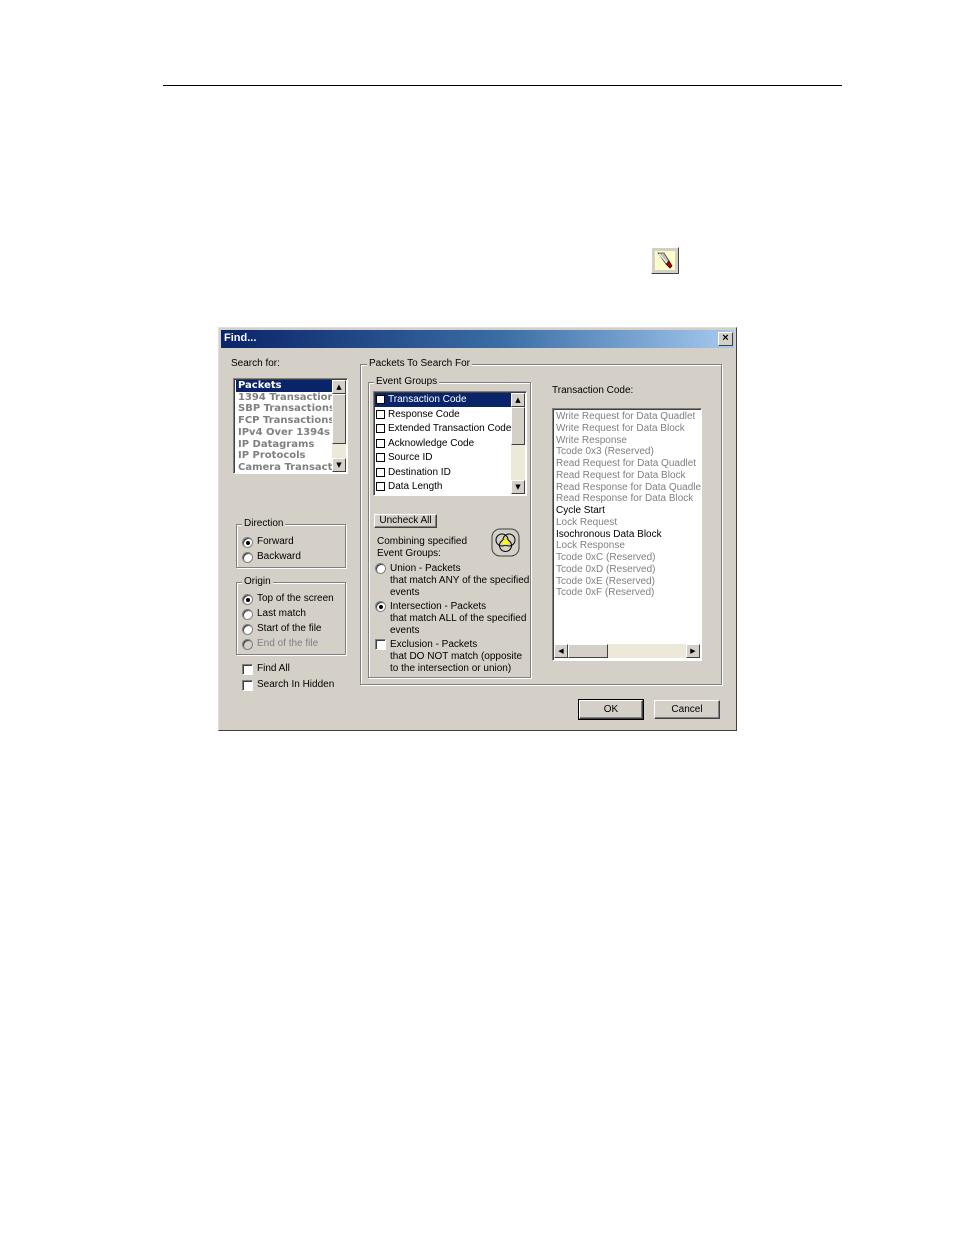  Describe the element at coordinates (451, 668) in the screenshot. I see `exclusion-desc-2: to the intersection or union)` at that location.